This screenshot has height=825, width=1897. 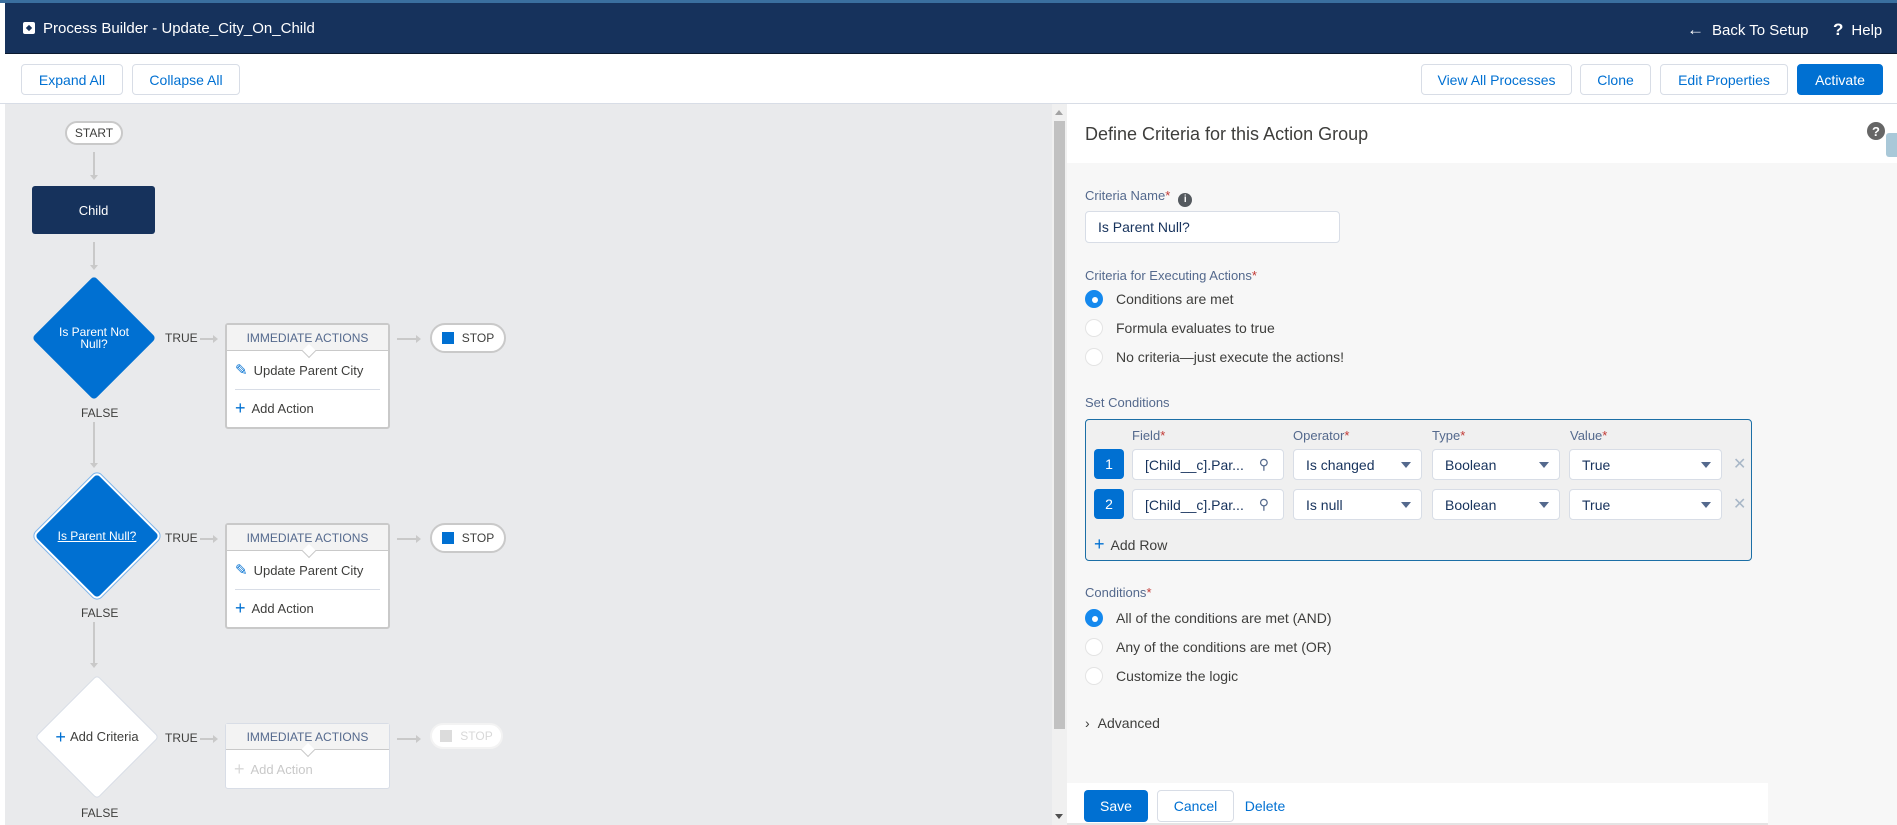 I want to click on operator-select: Is changed, so click(x=1357, y=464).